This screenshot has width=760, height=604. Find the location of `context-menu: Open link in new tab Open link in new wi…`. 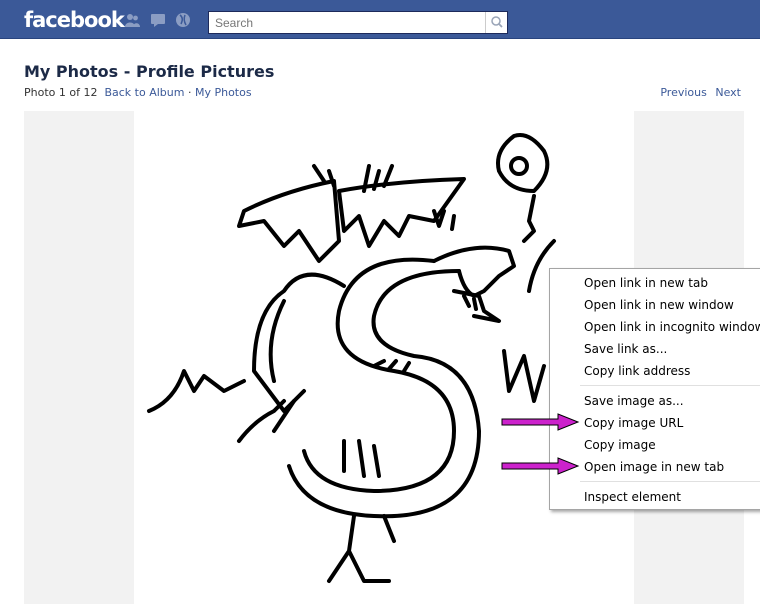

context-menu: Open link in new tab Open link in new wi… is located at coordinates (654, 389).